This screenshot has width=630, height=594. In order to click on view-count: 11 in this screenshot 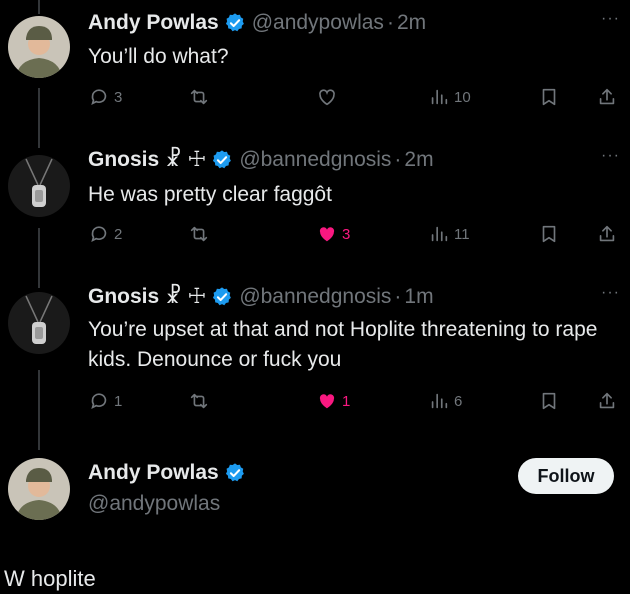, I will do `click(462, 234)`.